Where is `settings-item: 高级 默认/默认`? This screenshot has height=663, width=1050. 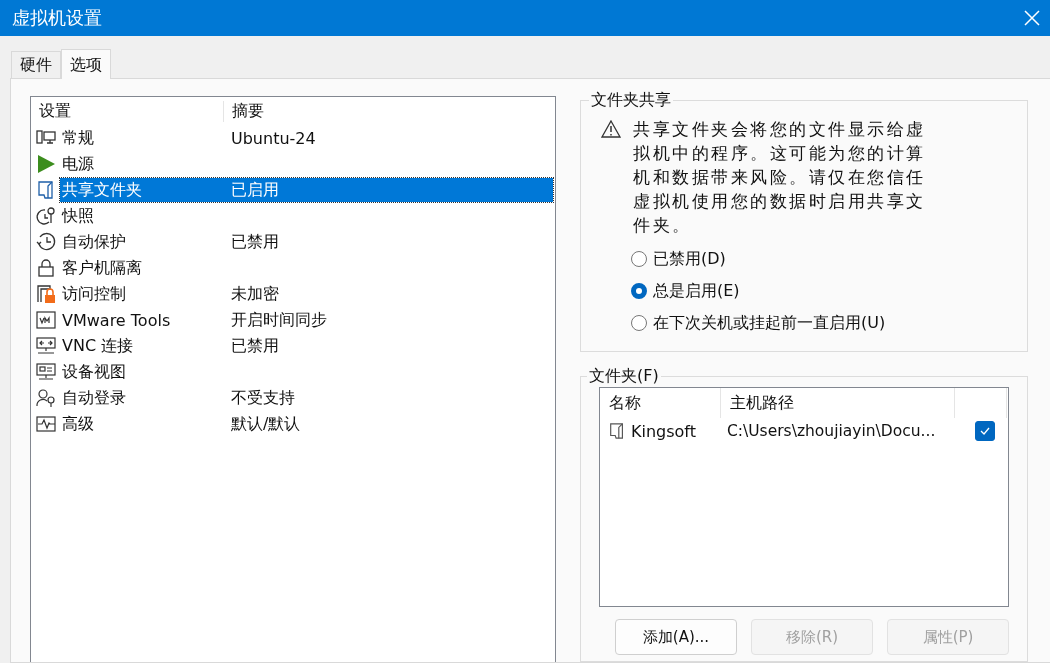
settings-item: 高级 默认/默认 is located at coordinates (306, 424).